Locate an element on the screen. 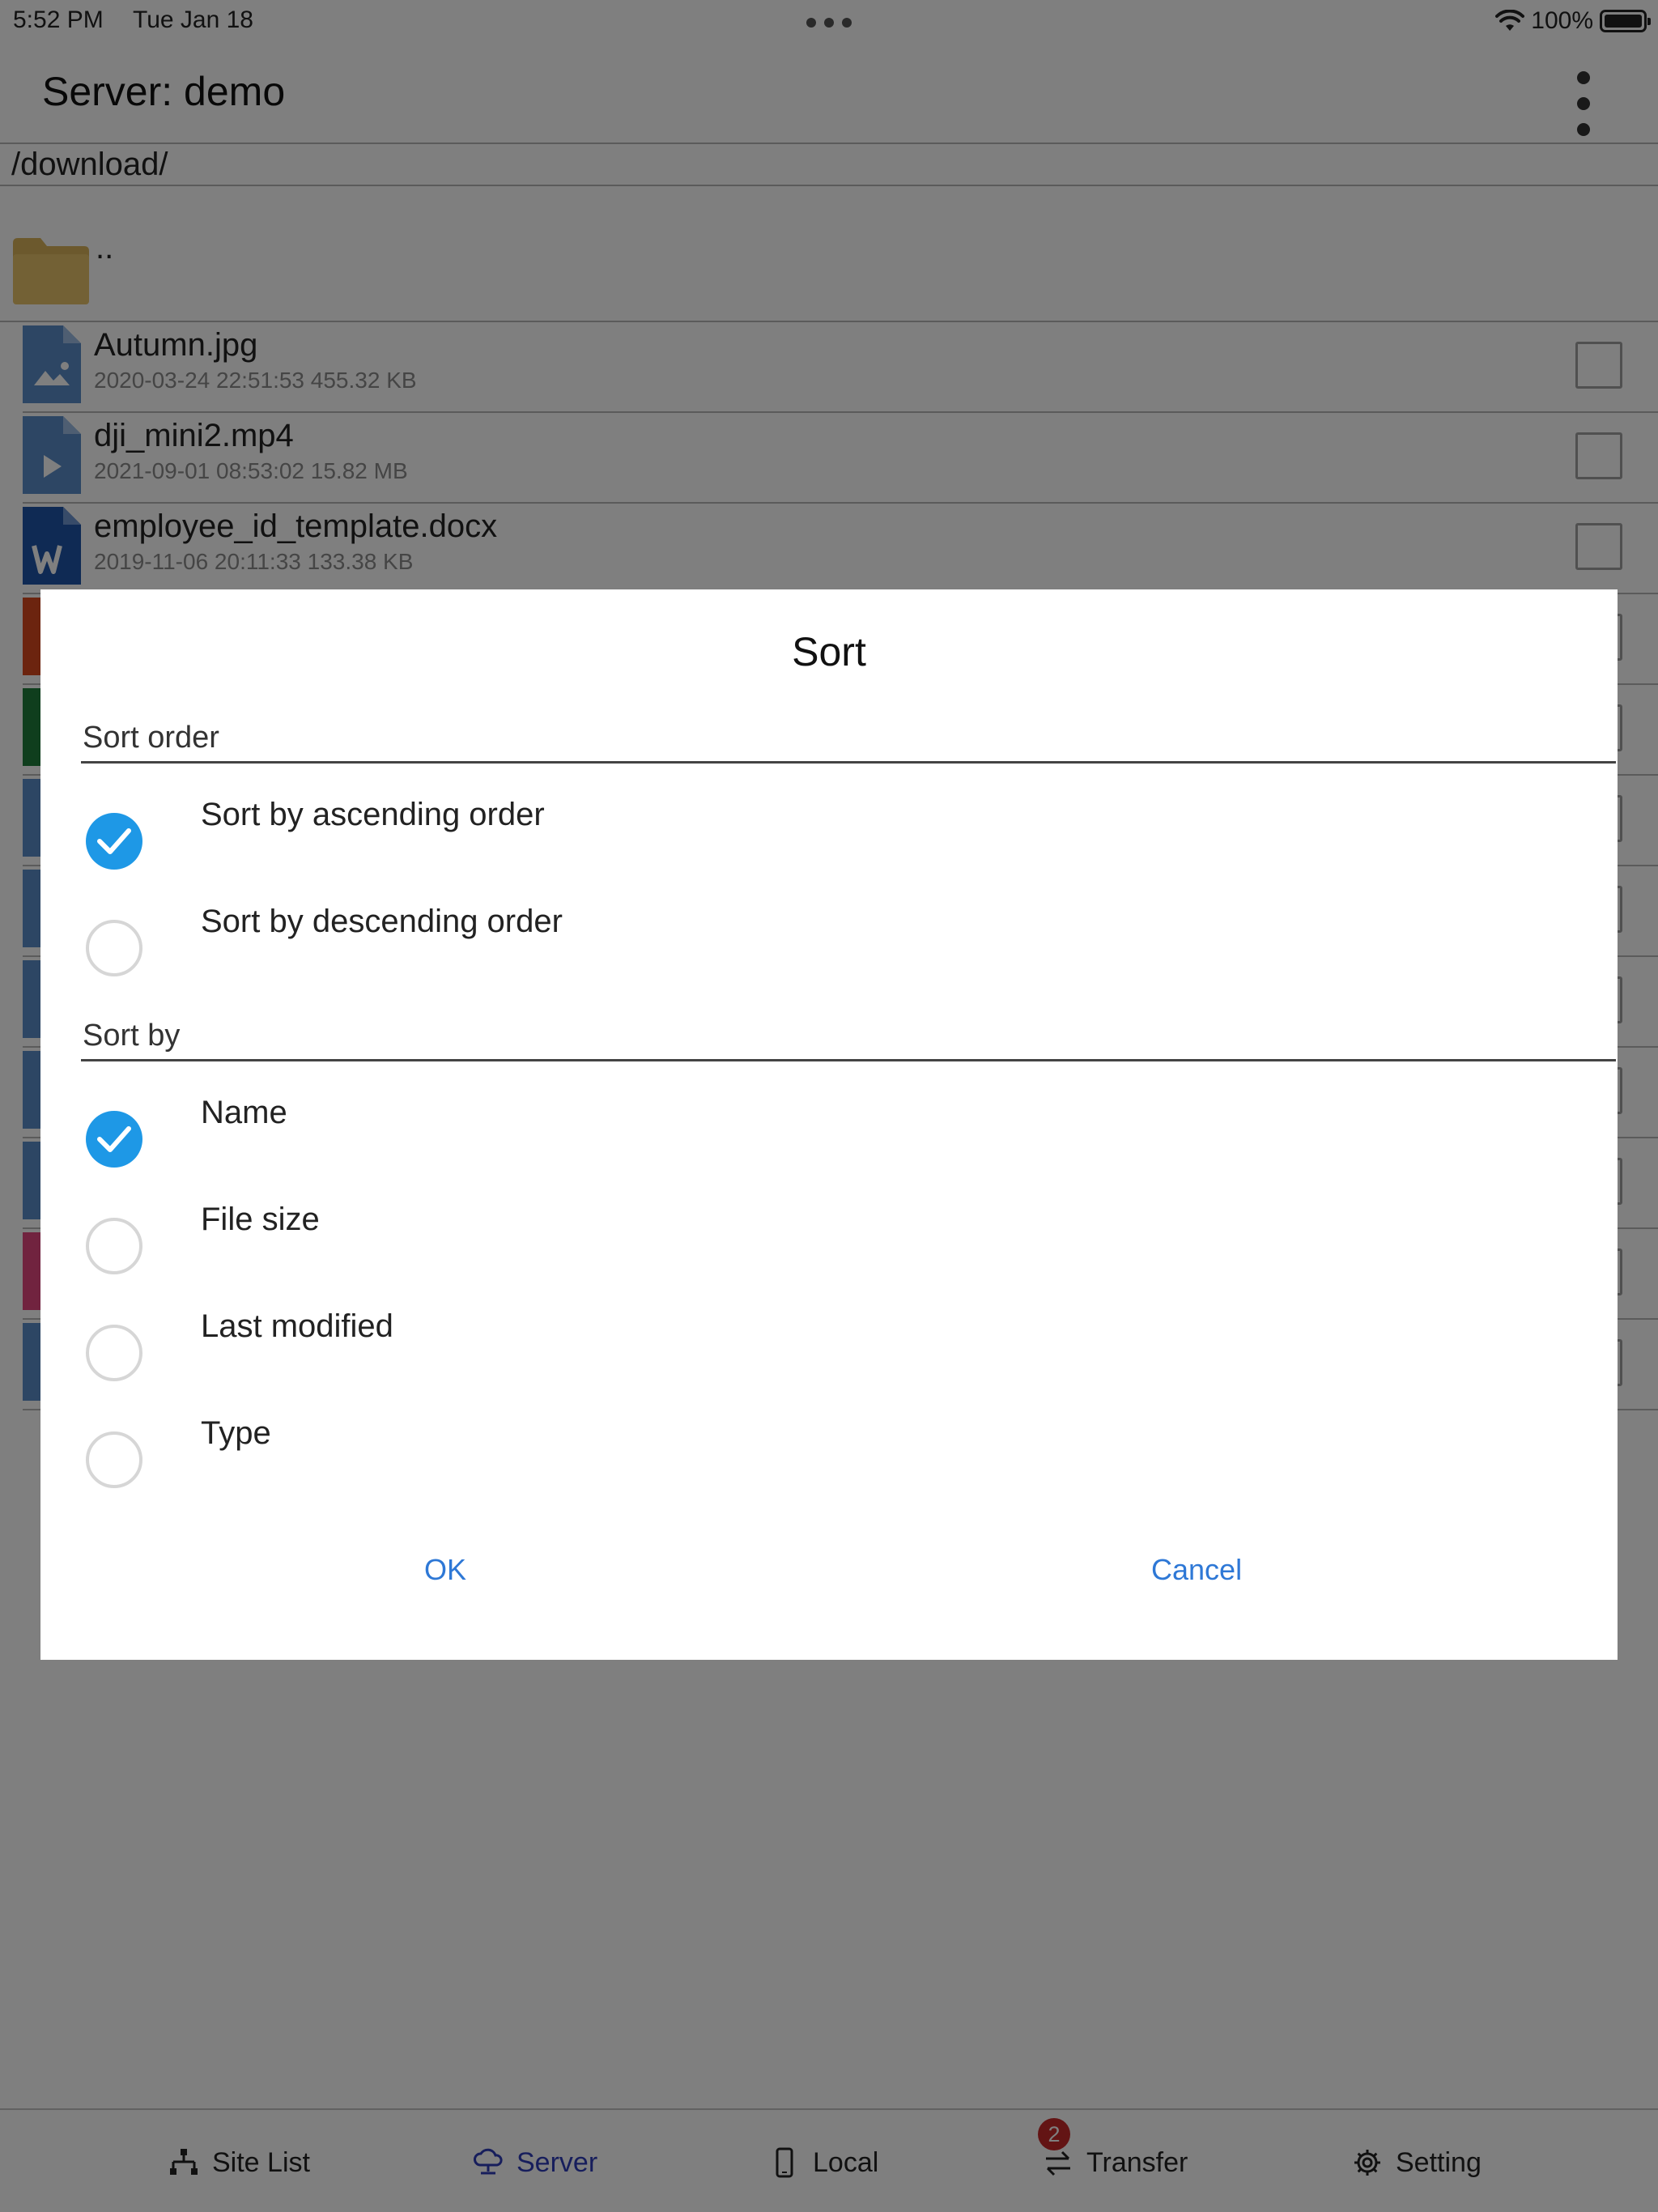 This screenshot has width=1658, height=2212. option-label: Sort by descending order is located at coordinates (382, 921).